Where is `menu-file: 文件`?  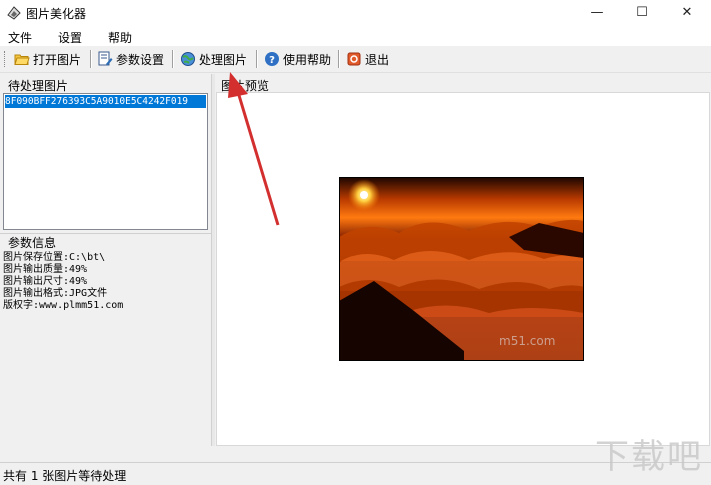 menu-file: 文件 is located at coordinates (20, 37).